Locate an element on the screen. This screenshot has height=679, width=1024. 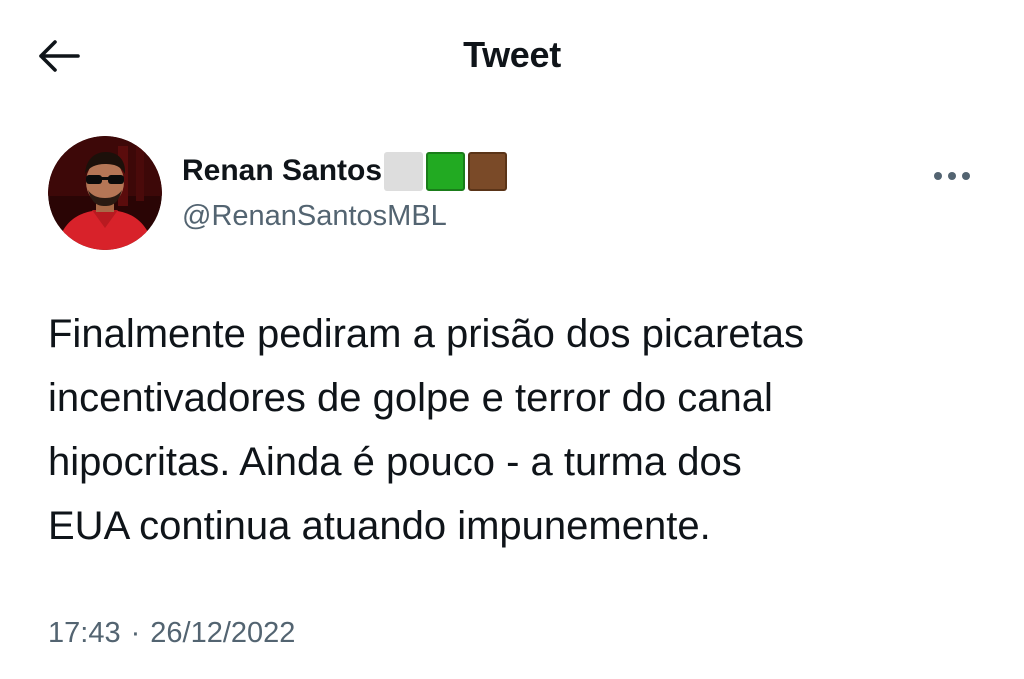
tweet-time: 17:43 is located at coordinates (84, 633).